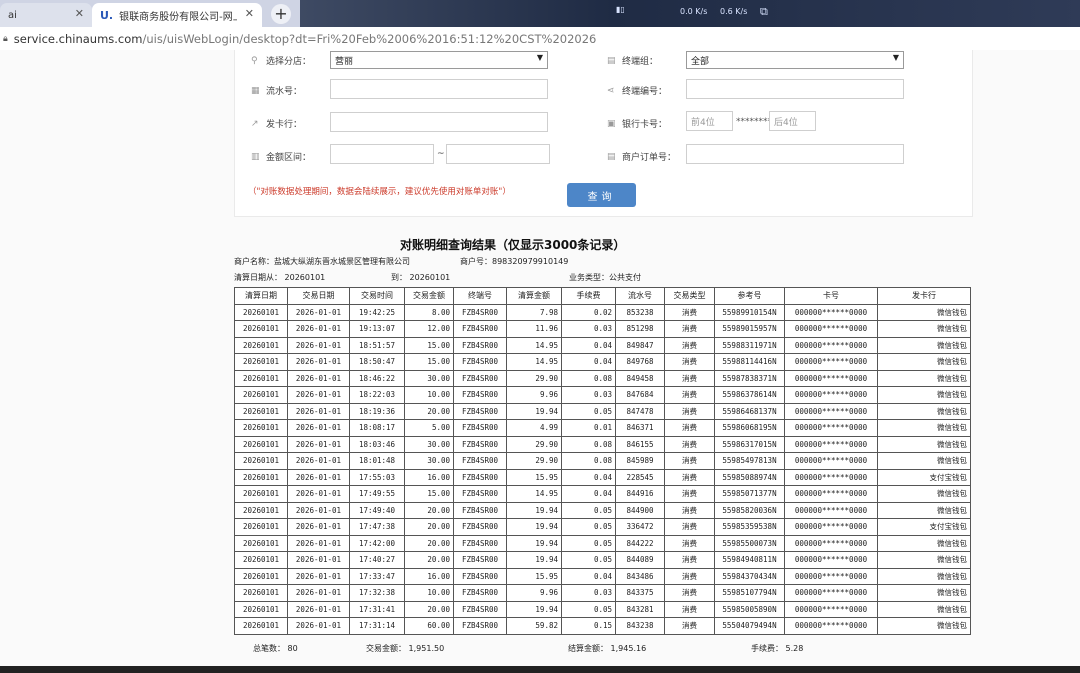 Image resolution: width=1080 pixels, height=673 pixels. What do you see at coordinates (764, 12) in the screenshot?
I see `screenshot-icon: ⧉` at bounding box center [764, 12].